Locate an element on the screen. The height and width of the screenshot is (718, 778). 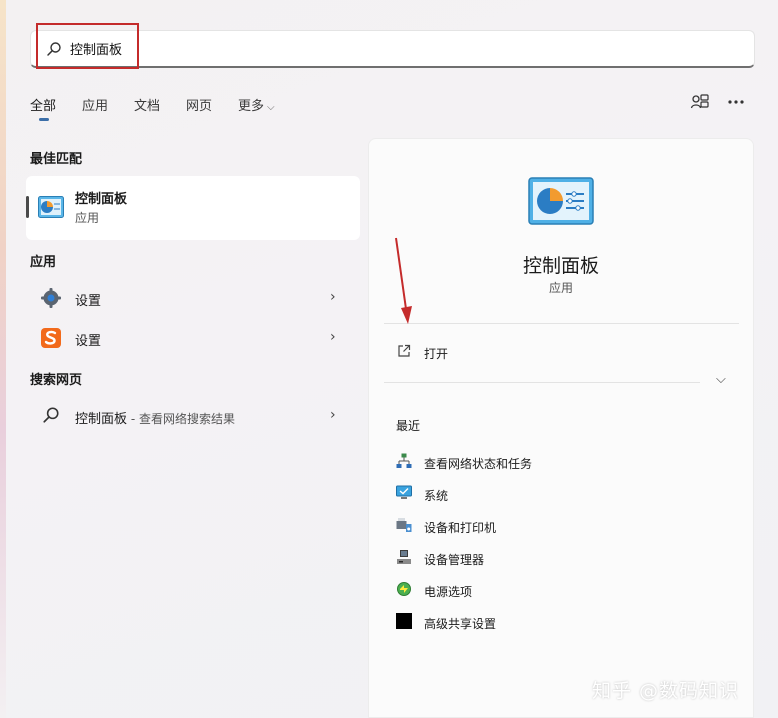
tab-documents: 文档 is located at coordinates (147, 104).